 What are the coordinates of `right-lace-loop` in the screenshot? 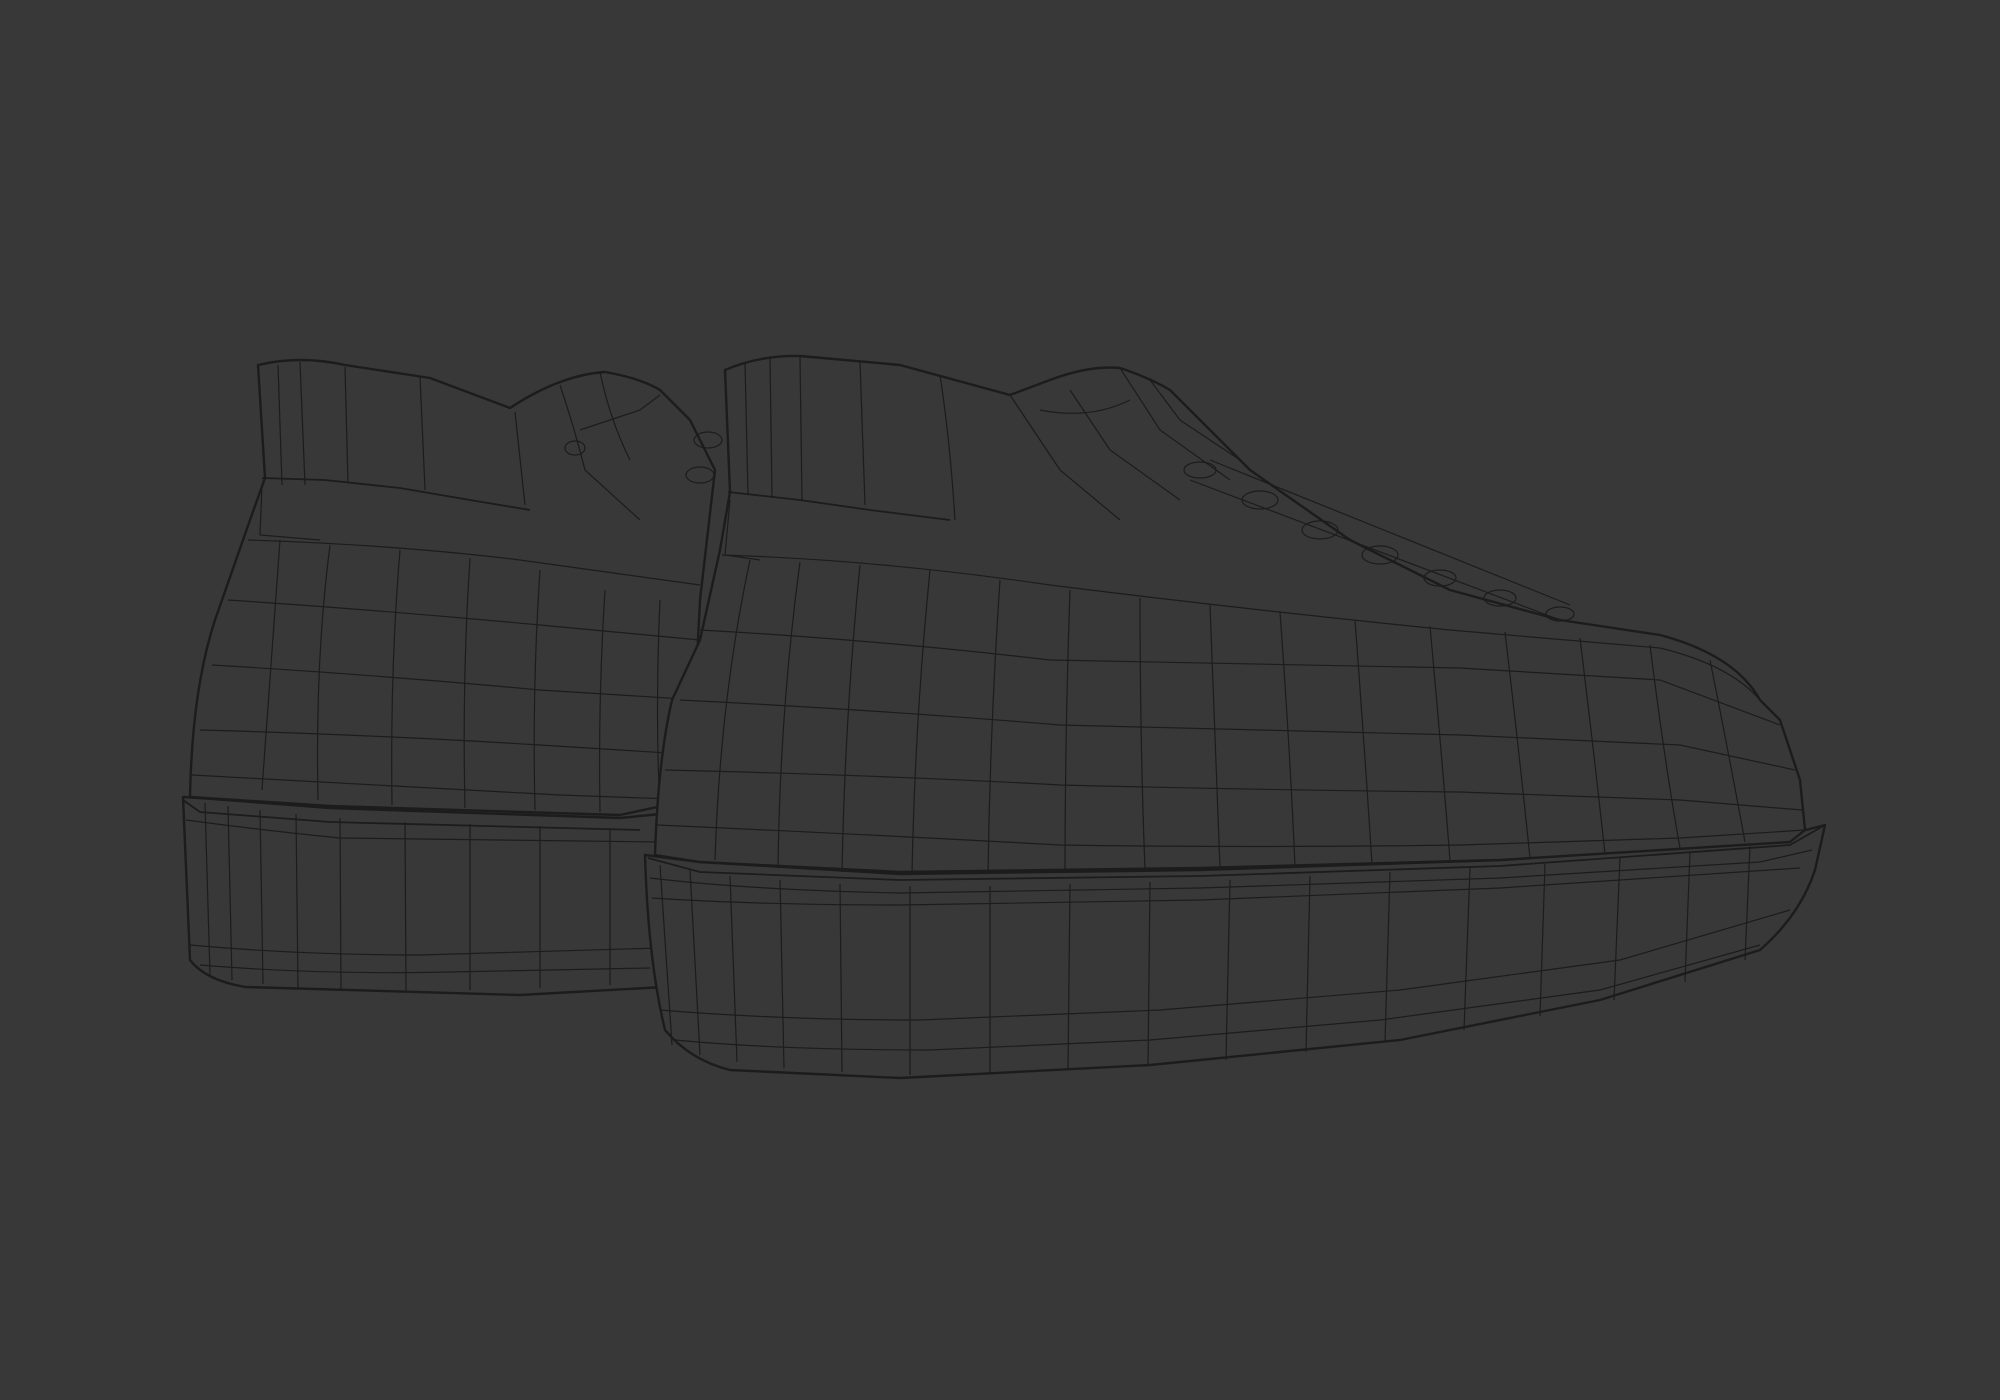 It's located at (1440, 578).